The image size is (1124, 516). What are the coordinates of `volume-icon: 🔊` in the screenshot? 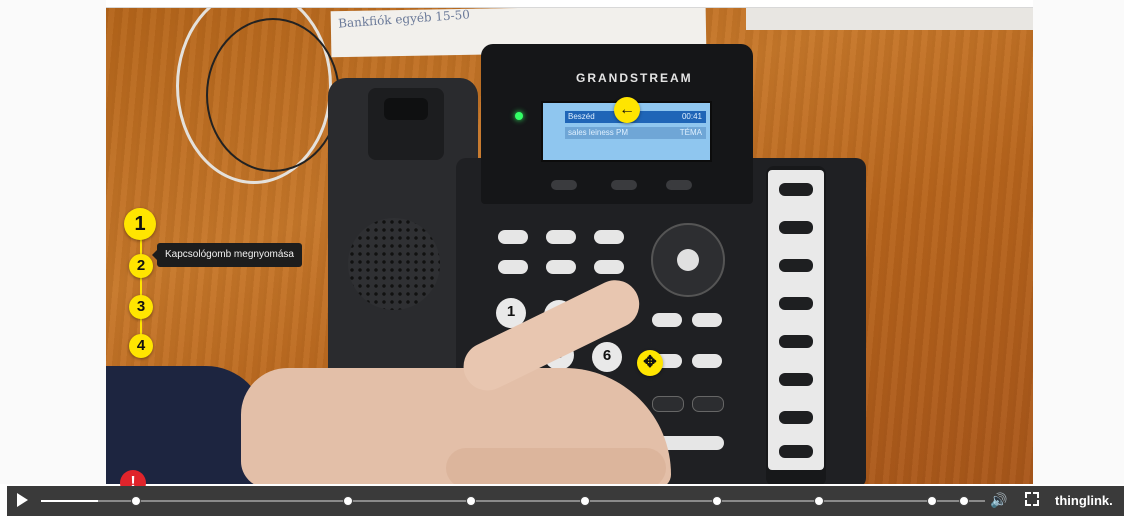 It's located at (998, 500).